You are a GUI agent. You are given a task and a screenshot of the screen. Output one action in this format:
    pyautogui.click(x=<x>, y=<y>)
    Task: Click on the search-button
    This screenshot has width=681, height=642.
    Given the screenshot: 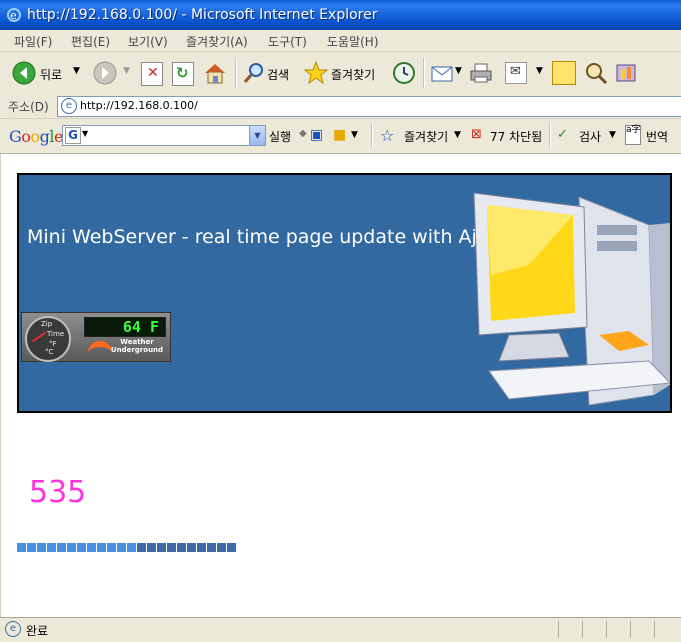 What is the action you would take?
    pyautogui.click(x=254, y=74)
    